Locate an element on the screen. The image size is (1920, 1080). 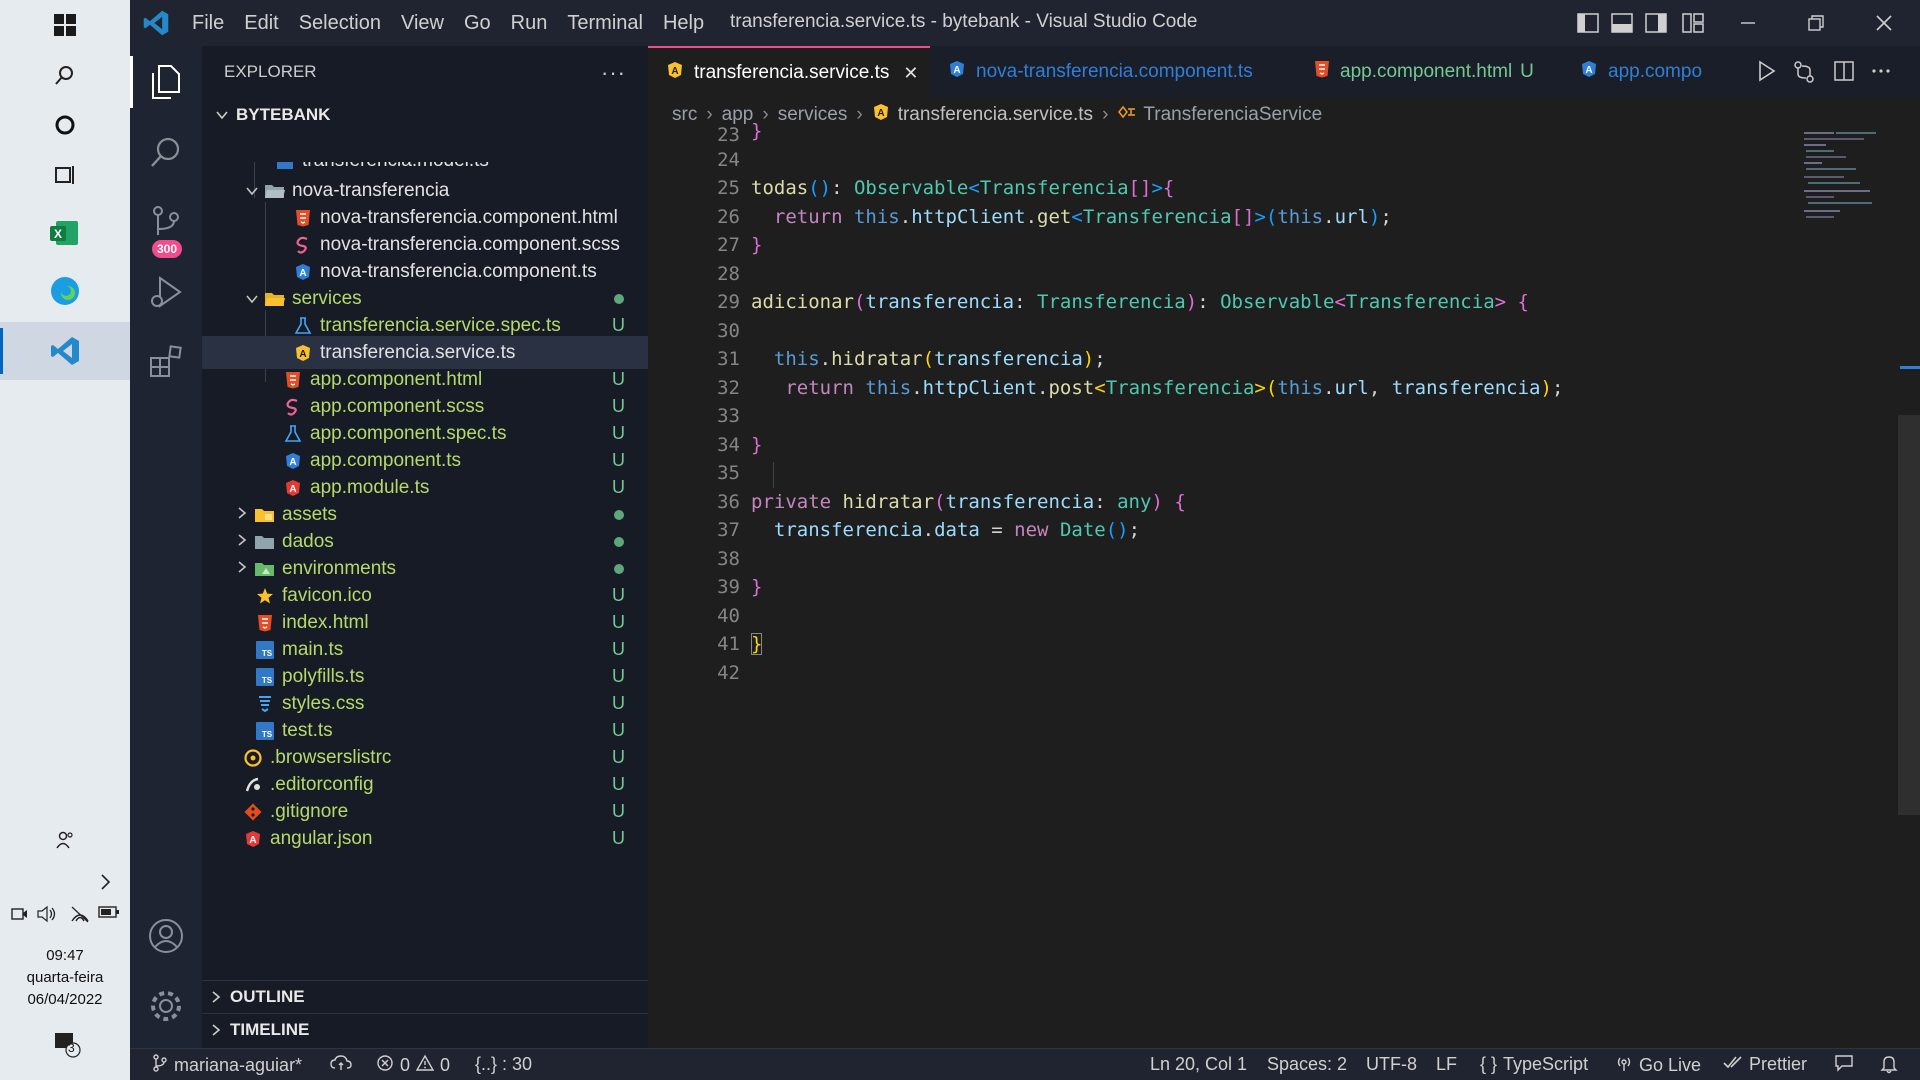
menu-help: Help is located at coordinates (683, 23).